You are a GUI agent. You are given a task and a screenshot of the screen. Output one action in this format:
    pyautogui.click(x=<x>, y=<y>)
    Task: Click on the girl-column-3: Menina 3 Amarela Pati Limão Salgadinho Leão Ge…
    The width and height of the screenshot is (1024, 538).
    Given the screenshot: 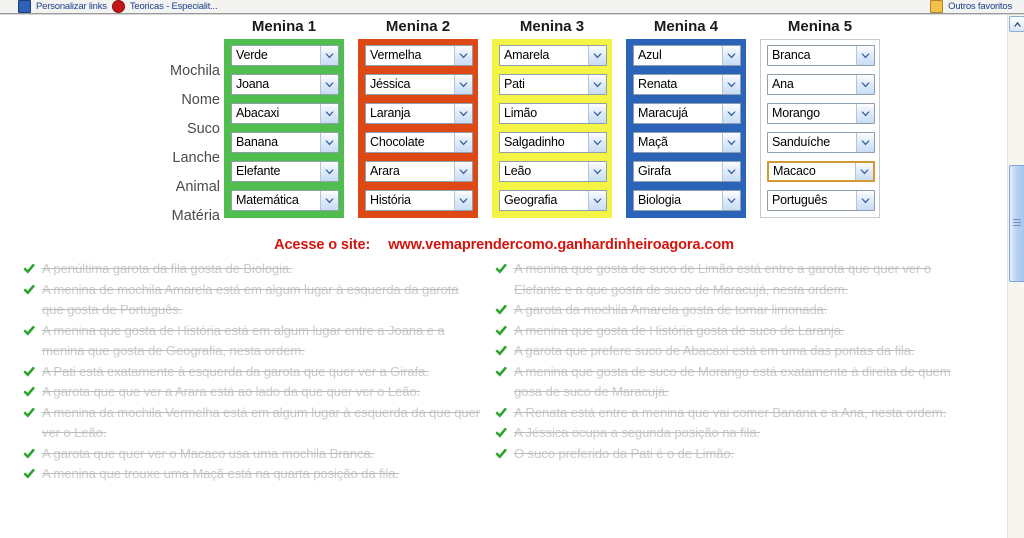 What is the action you would take?
    pyautogui.click(x=552, y=116)
    